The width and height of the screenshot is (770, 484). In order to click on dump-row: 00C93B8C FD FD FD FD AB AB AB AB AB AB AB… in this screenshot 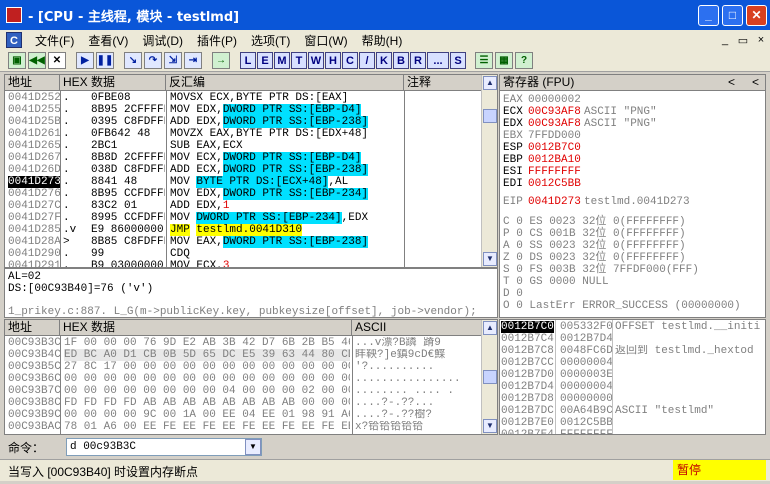, I will do `click(244, 403)`.